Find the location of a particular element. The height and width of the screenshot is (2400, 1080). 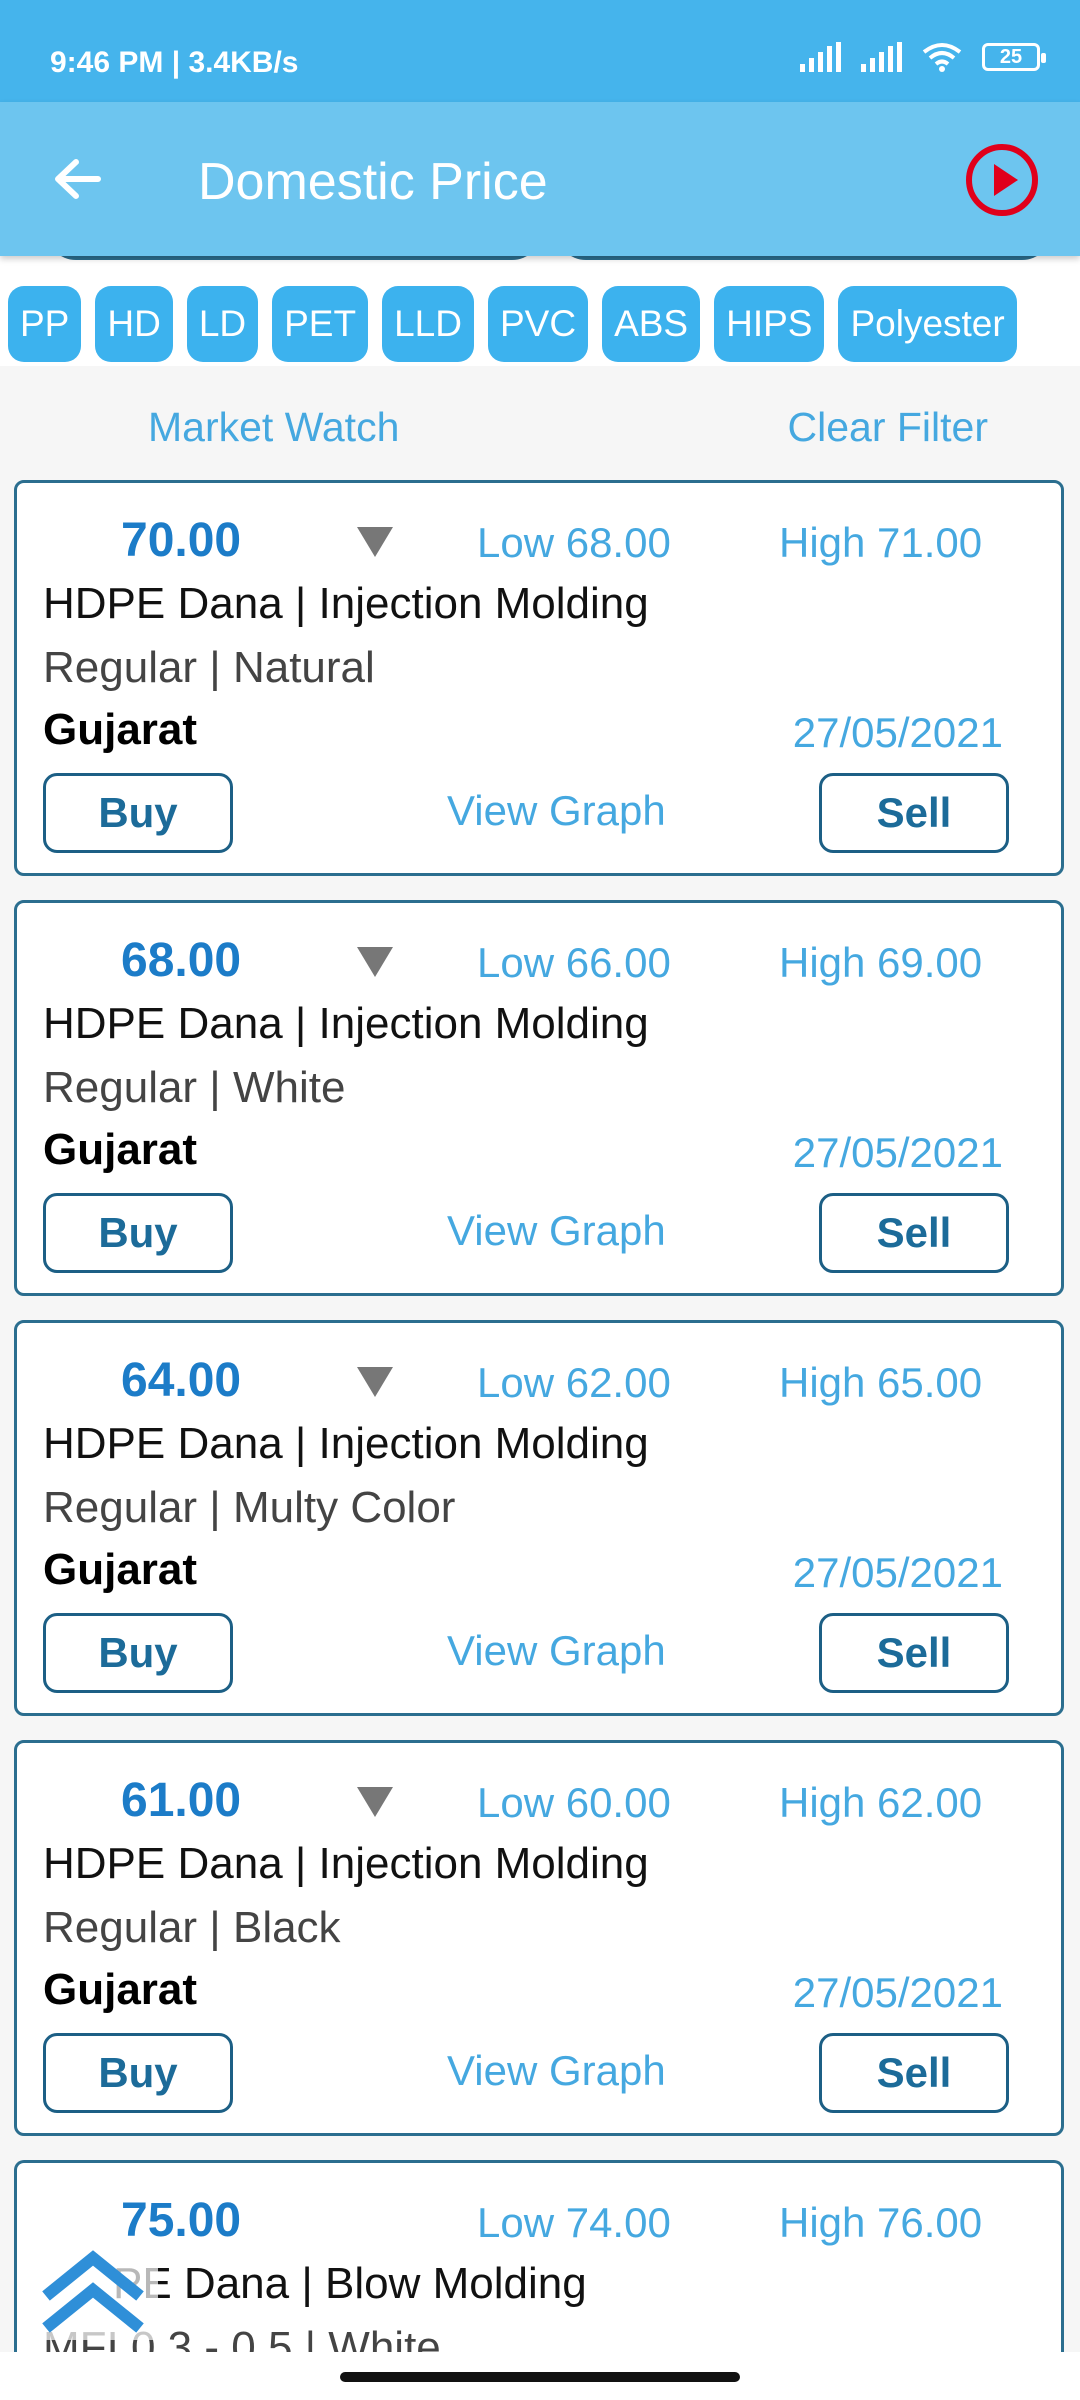

chip-pet: PET is located at coordinates (320, 324).